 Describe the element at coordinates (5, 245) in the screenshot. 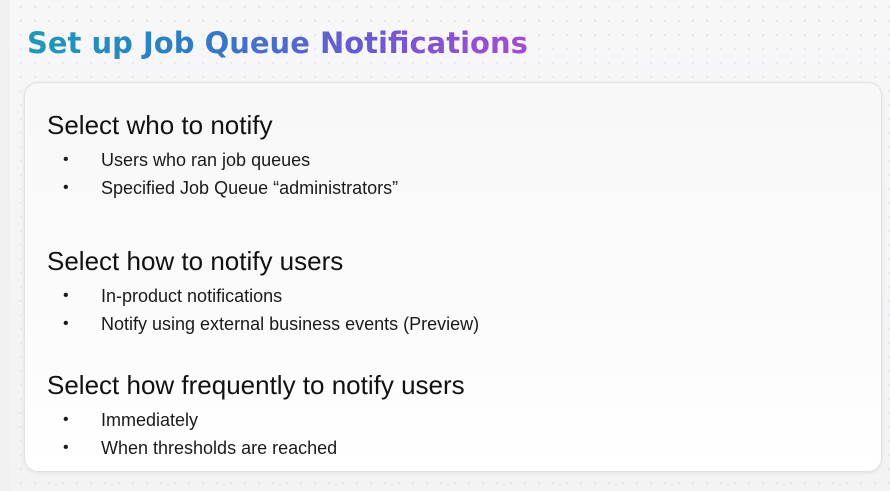

I see `left-edge-strip` at that location.